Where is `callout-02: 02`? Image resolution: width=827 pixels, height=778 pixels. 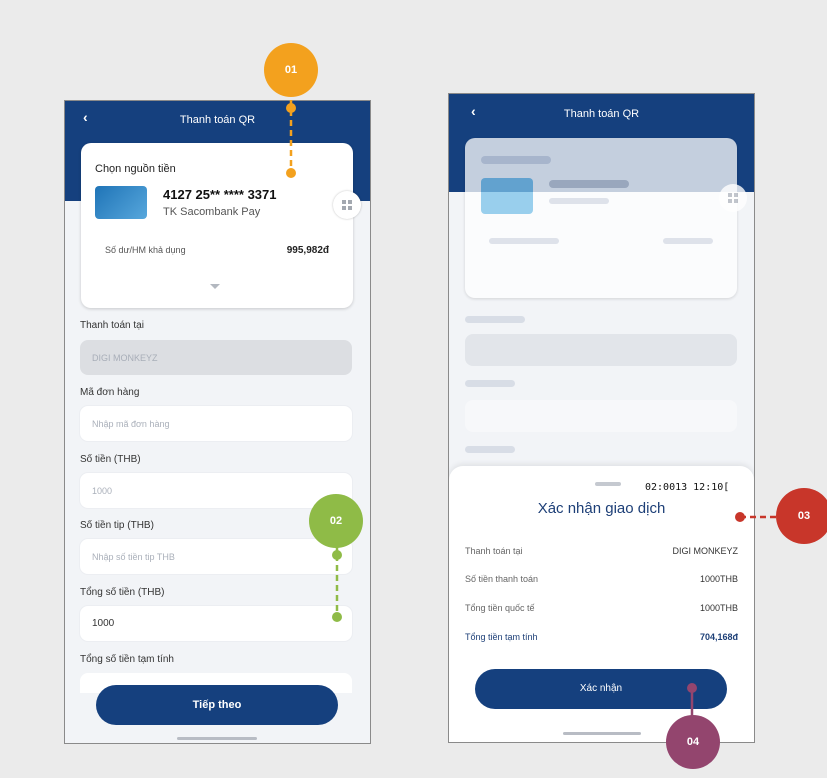 callout-02: 02 is located at coordinates (336, 521).